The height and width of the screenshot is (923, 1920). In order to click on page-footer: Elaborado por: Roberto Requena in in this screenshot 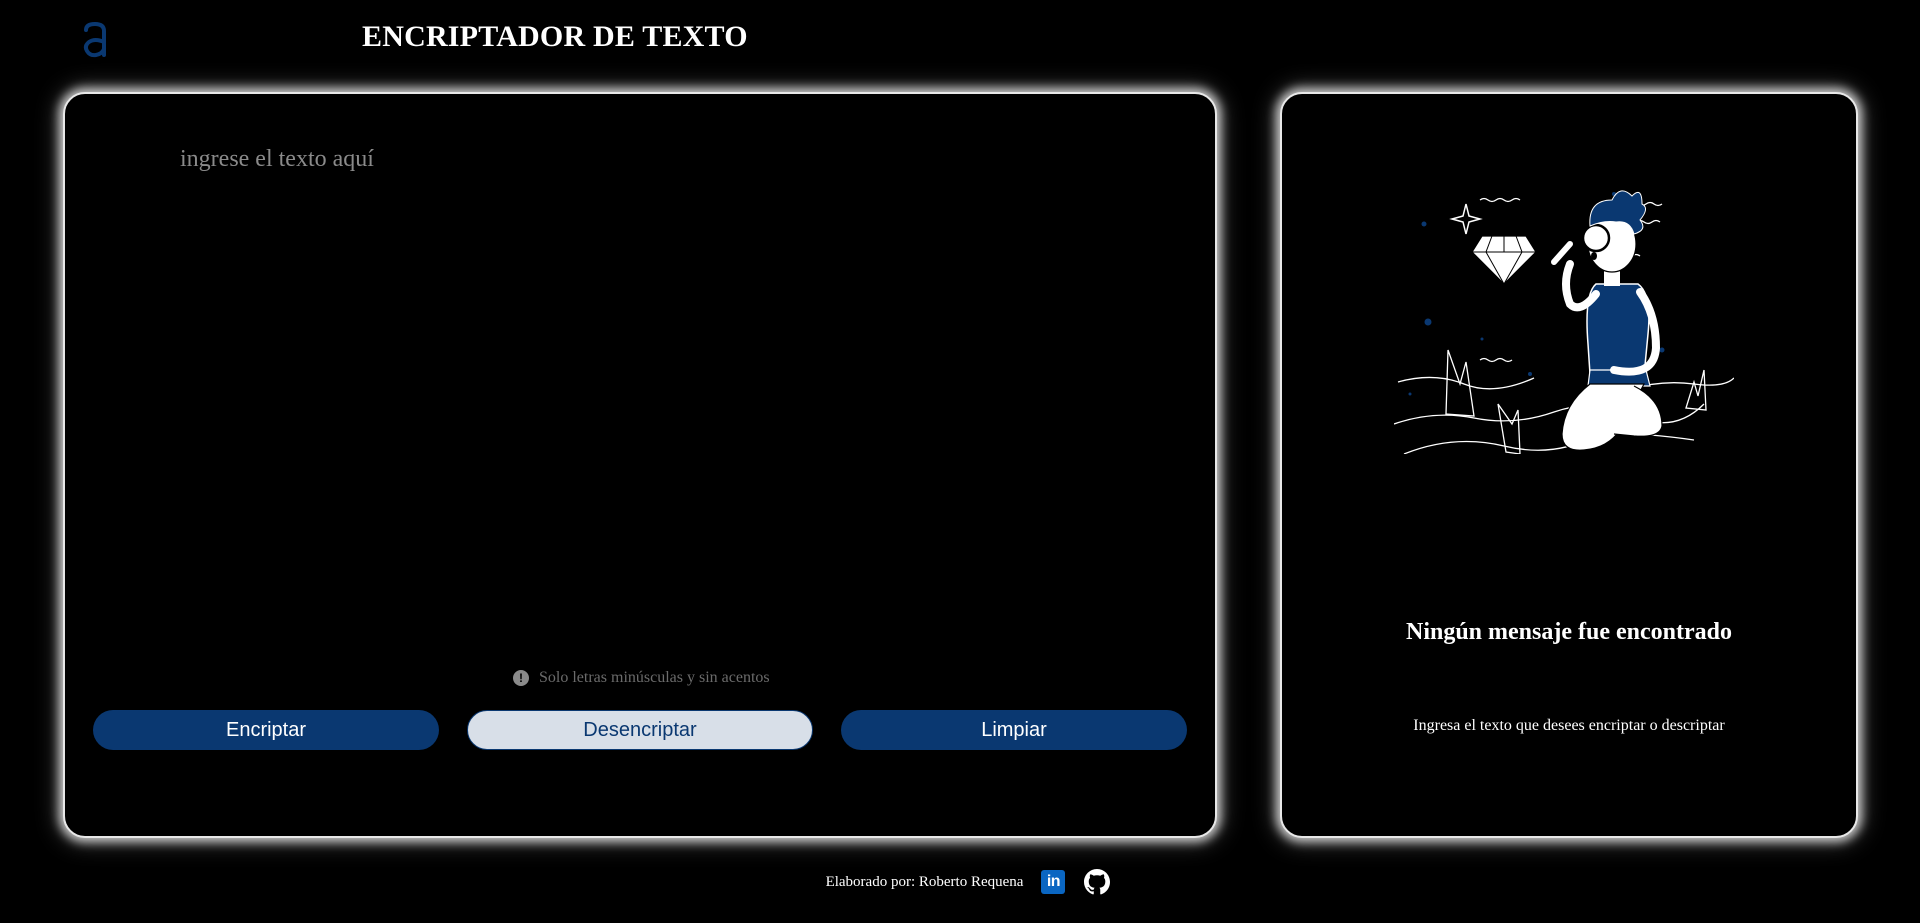, I will do `click(960, 882)`.